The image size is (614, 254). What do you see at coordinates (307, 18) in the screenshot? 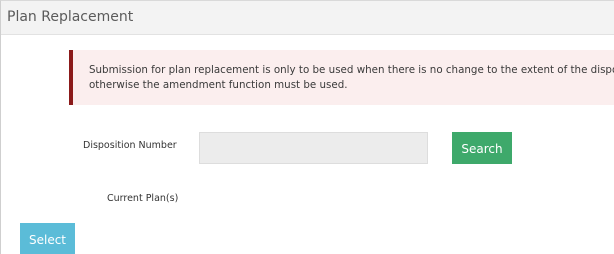
I see `panel-header: Plan Replacement` at bounding box center [307, 18].